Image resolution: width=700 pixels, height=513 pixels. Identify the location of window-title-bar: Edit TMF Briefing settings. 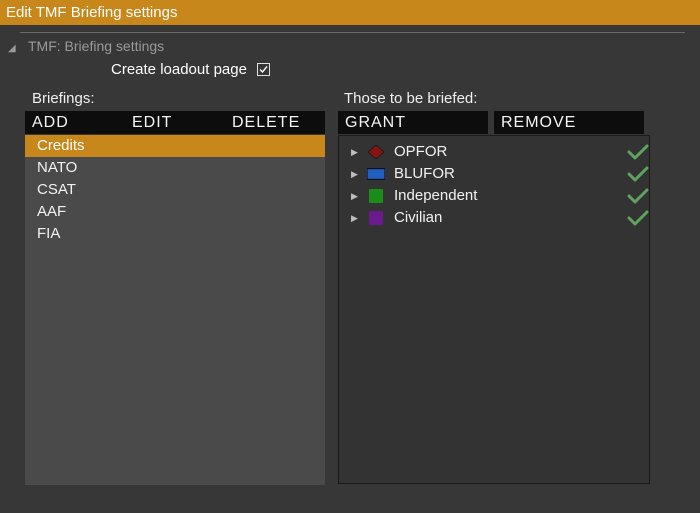
(350, 12).